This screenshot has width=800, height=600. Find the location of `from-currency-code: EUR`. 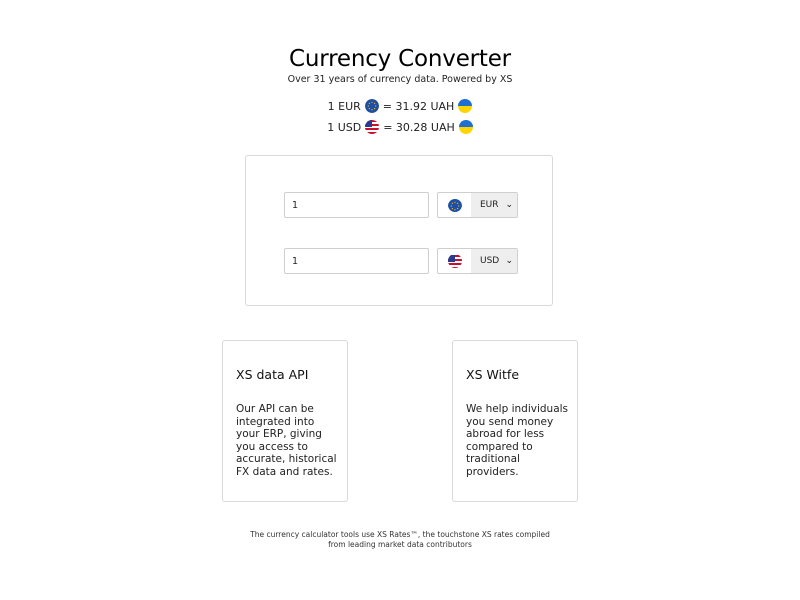

from-currency-code: EUR is located at coordinates (489, 205).